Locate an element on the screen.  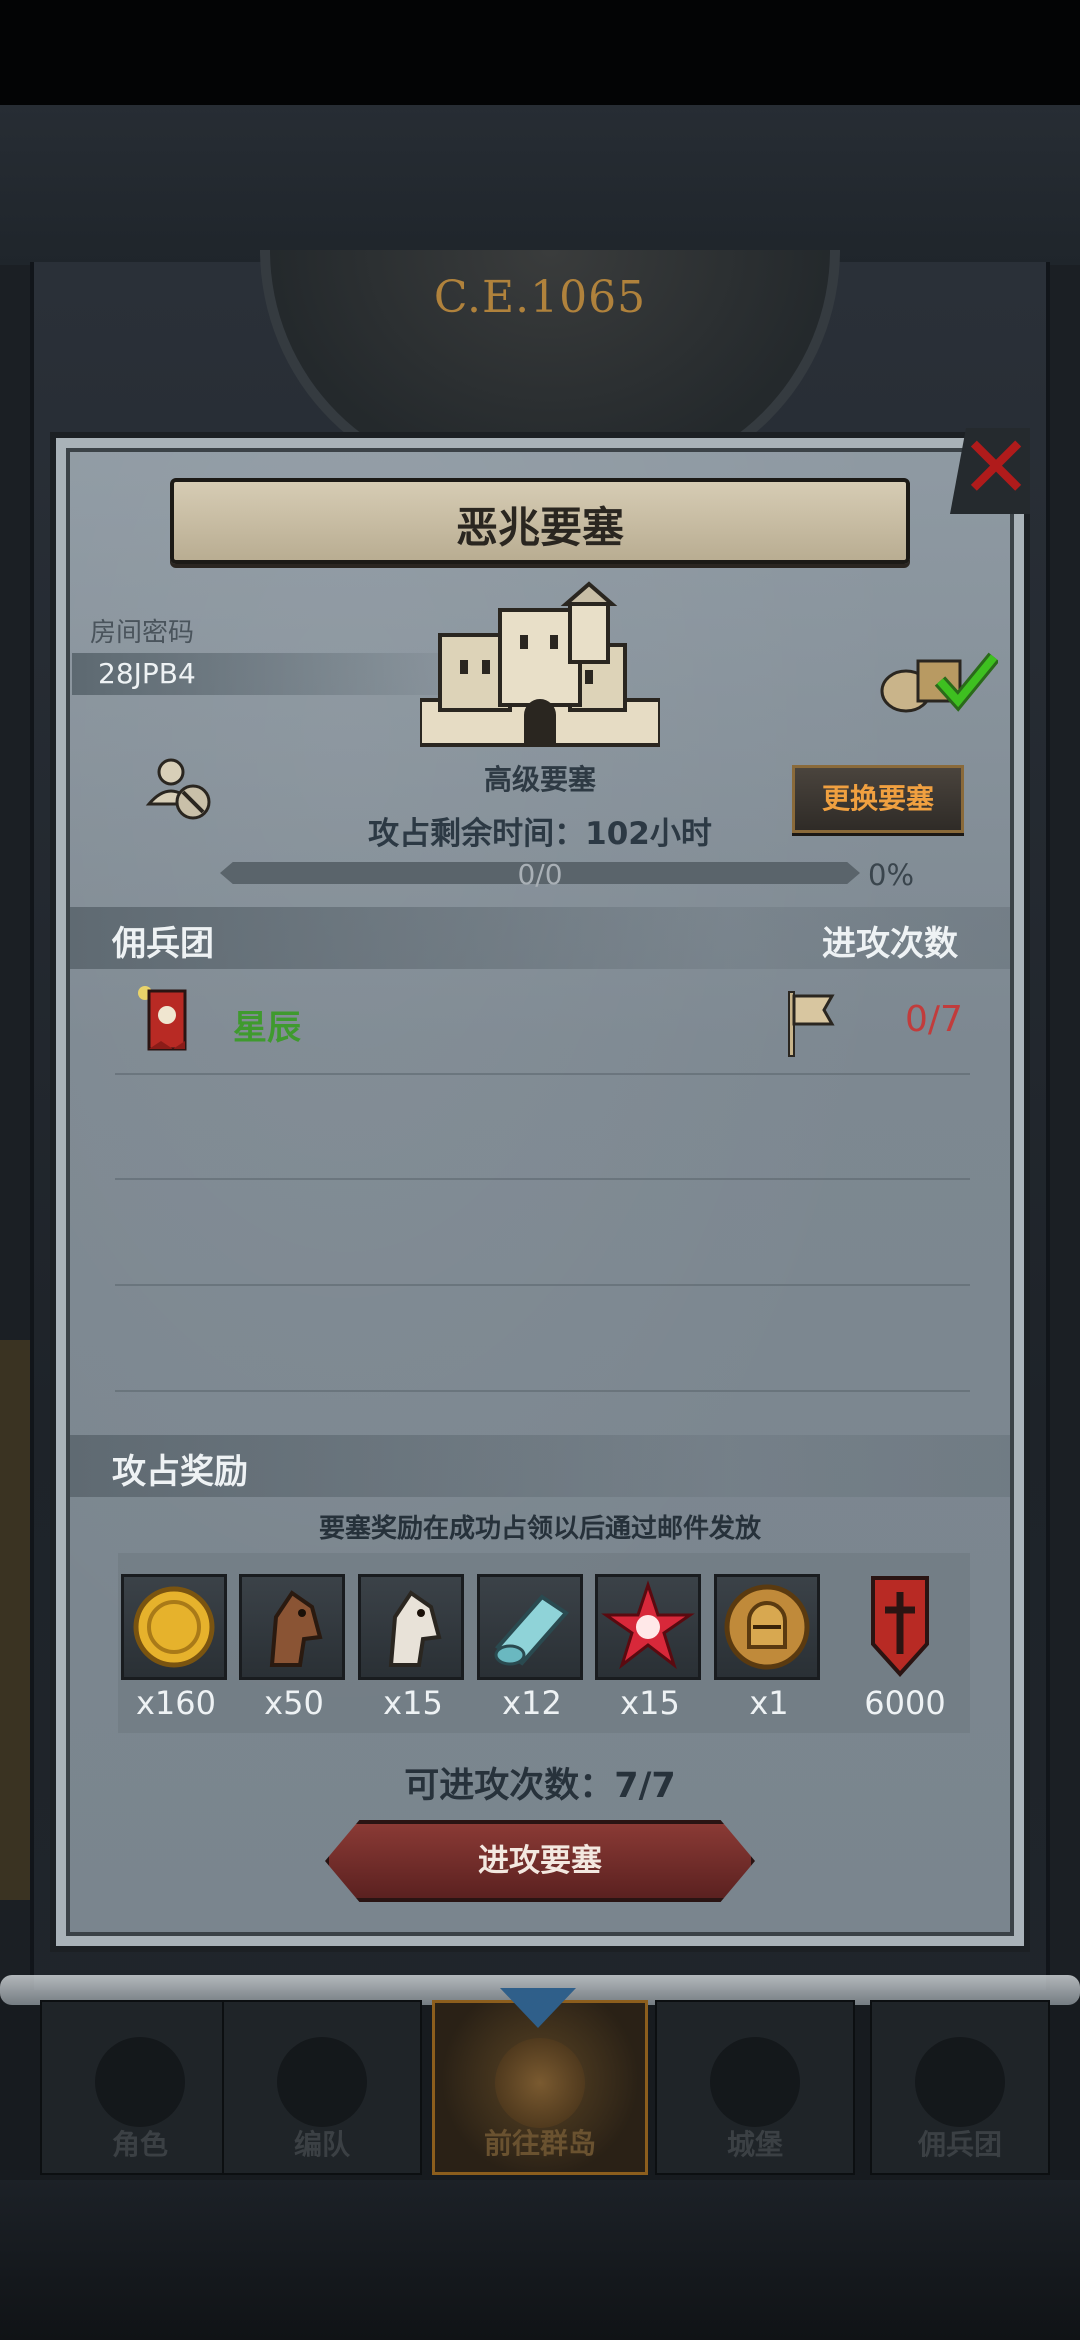
mercenary-section-title: 佣兵团 is located at coordinates (163, 944).